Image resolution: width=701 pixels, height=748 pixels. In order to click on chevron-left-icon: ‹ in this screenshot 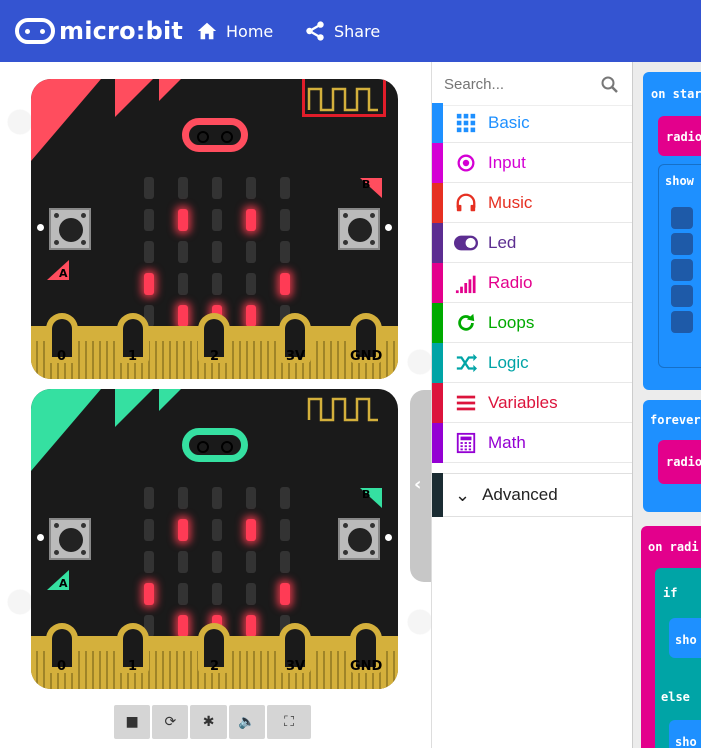, I will do `click(418, 484)`.